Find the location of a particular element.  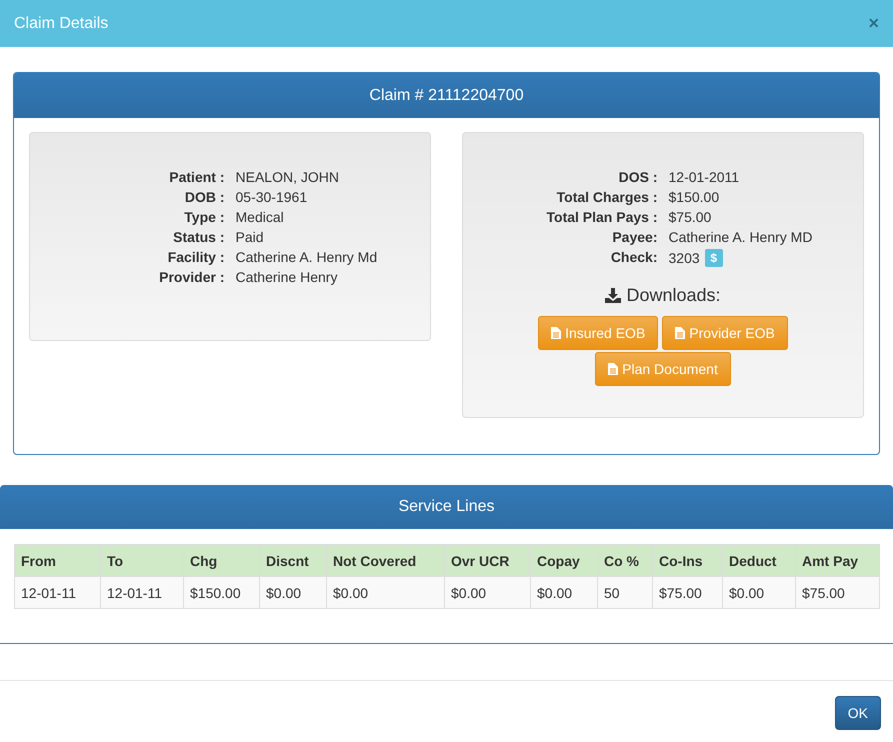

field-value: Catherine A. Henry MD is located at coordinates (740, 237).